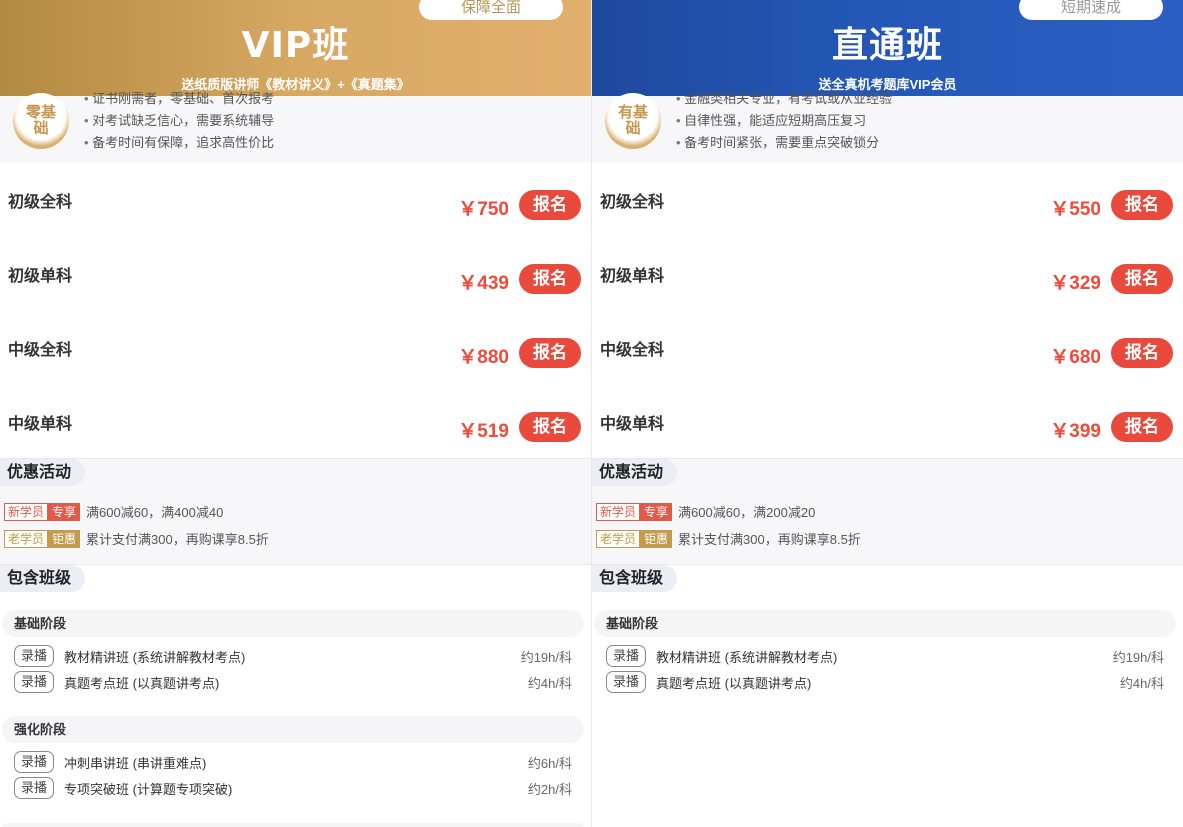 The image size is (1183, 827). I want to click on direct-header: 短期速成 直通班 送全真机考题库VIP会员, so click(887, 48).